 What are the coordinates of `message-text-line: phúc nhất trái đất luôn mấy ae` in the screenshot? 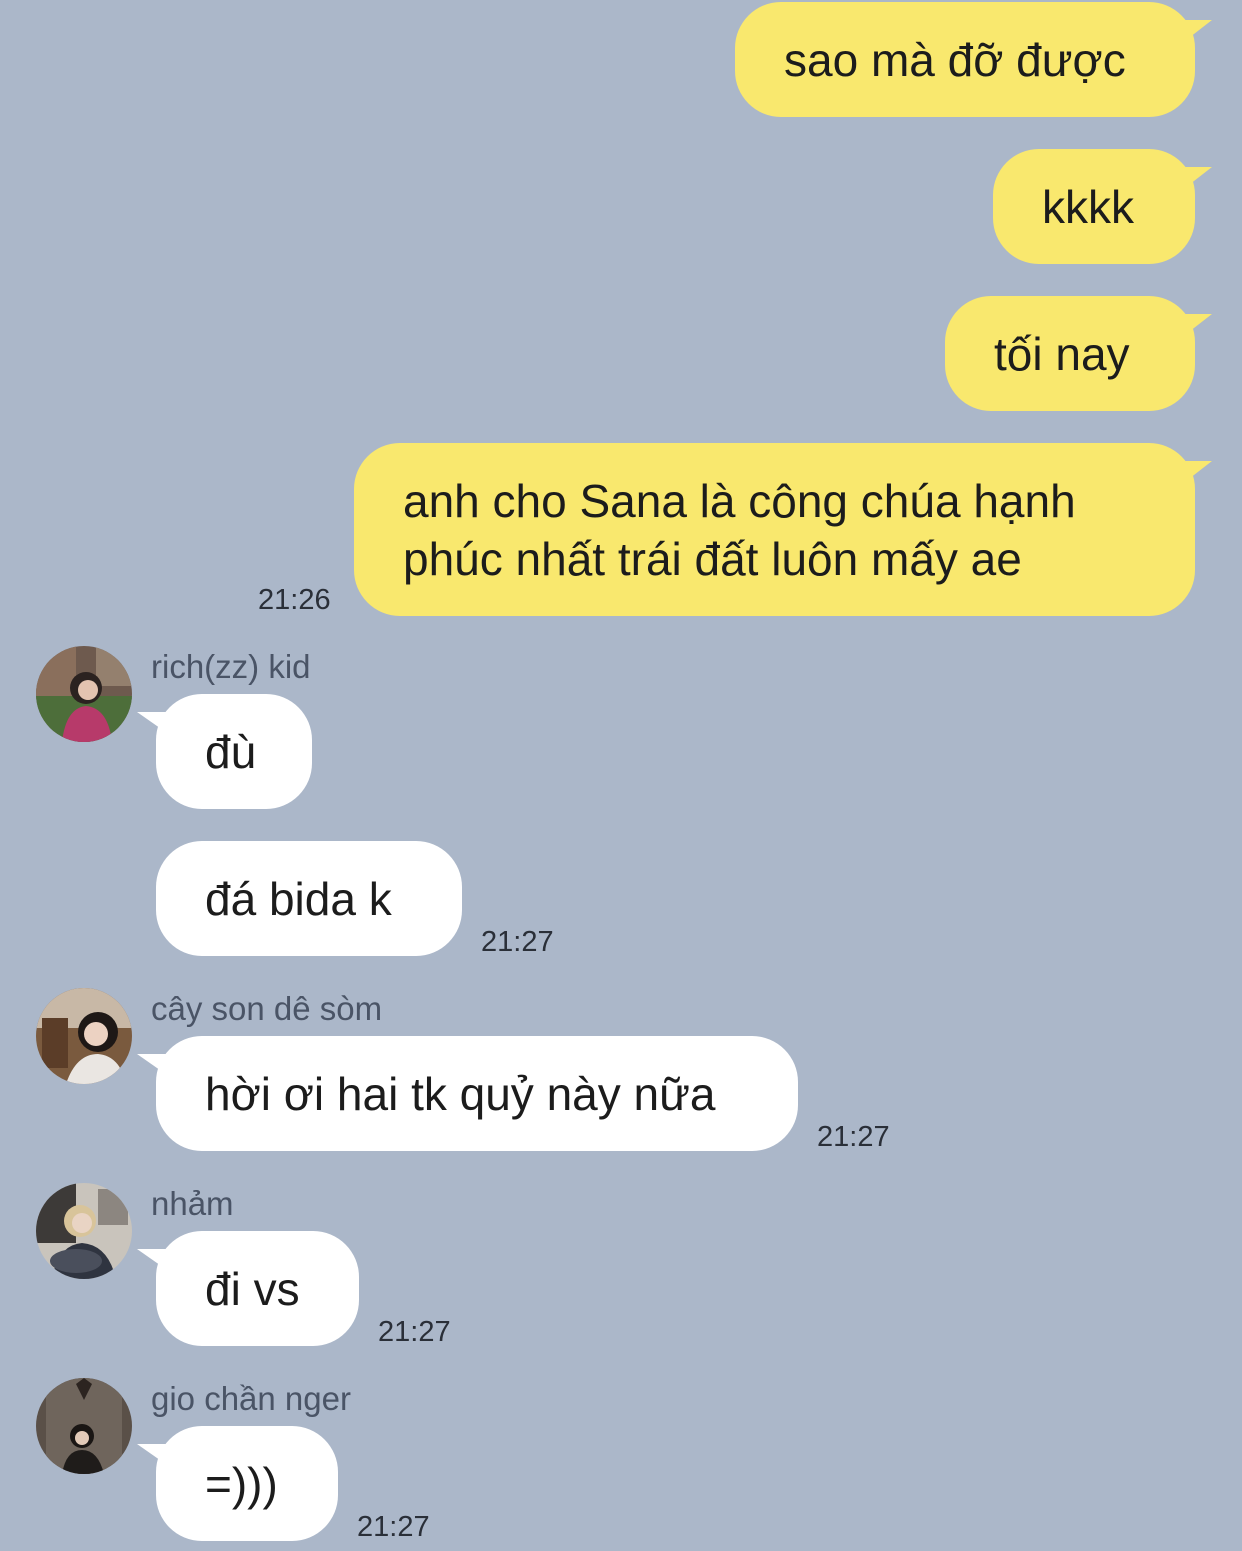 It's located at (712, 559).